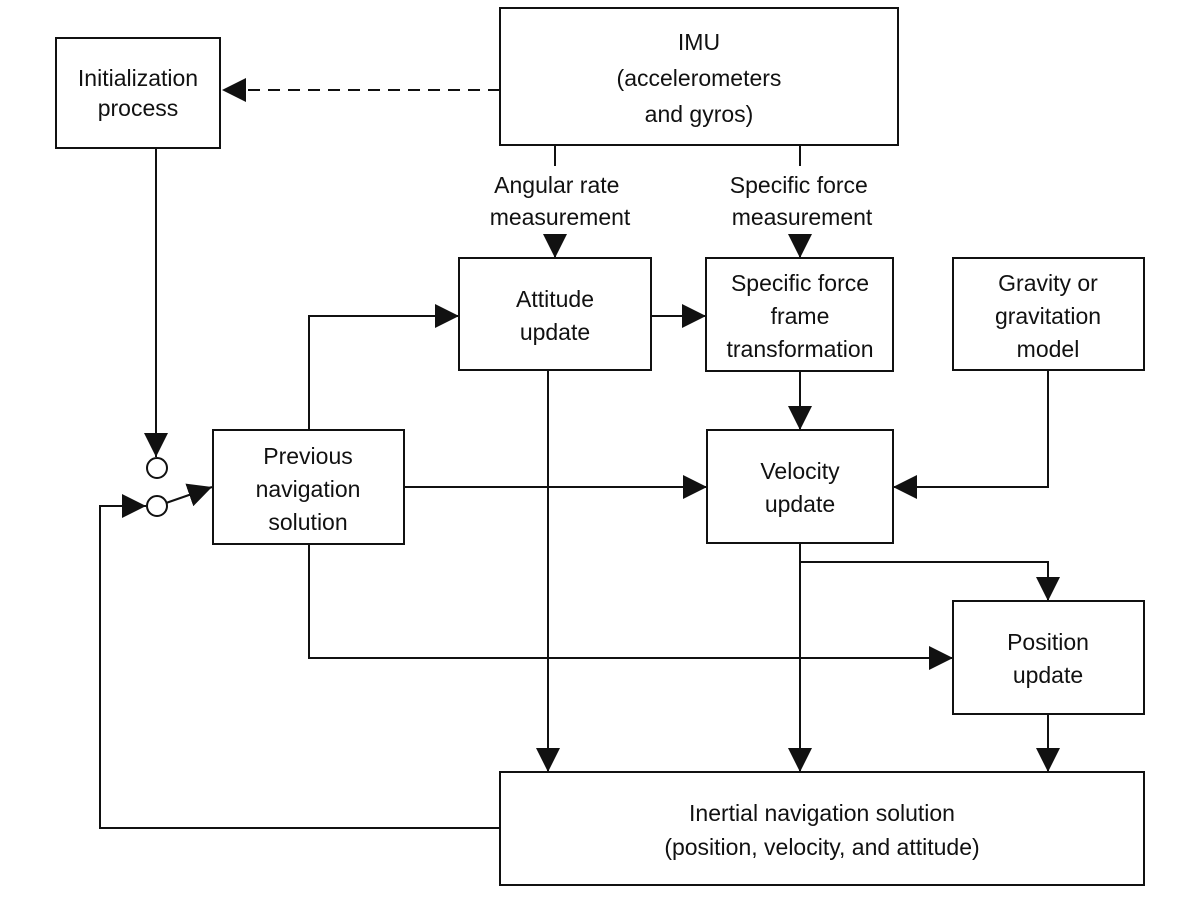 The height and width of the screenshot is (904, 1202). What do you see at coordinates (1048, 657) in the screenshot?
I see `node-position-update: Position update` at bounding box center [1048, 657].